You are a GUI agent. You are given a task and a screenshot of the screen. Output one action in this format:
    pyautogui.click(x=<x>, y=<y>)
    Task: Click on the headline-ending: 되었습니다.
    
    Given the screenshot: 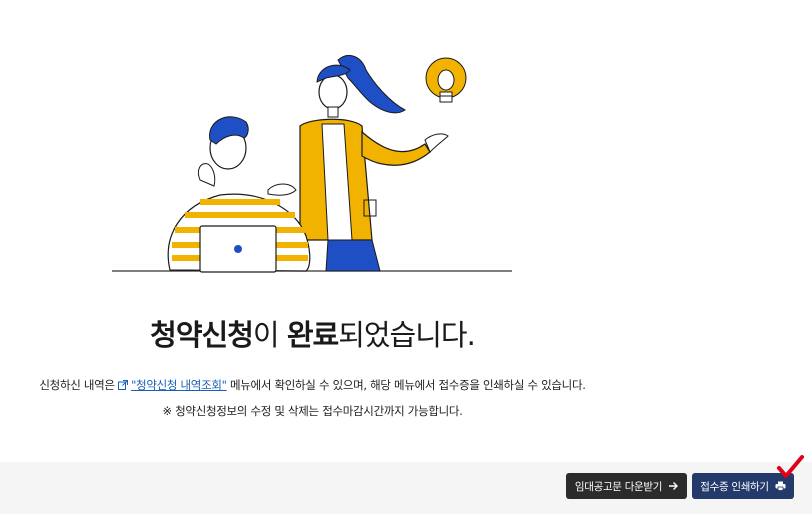 What is the action you would take?
    pyautogui.click(x=407, y=335)
    